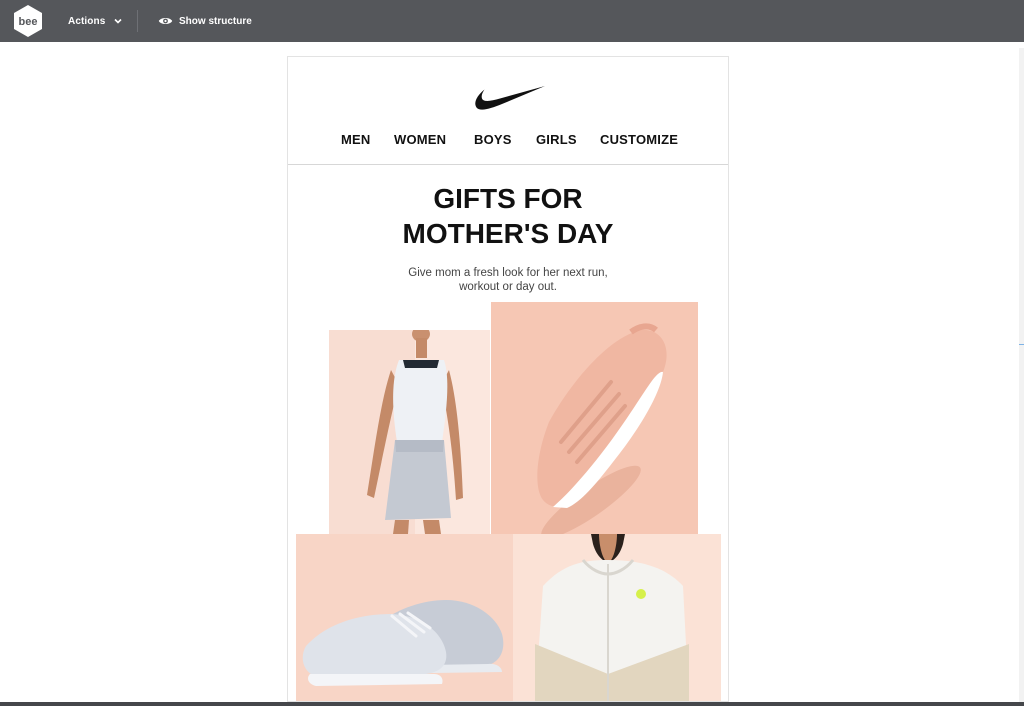 This screenshot has height=706, width=1024. I want to click on actions-label: Actions, so click(87, 21).